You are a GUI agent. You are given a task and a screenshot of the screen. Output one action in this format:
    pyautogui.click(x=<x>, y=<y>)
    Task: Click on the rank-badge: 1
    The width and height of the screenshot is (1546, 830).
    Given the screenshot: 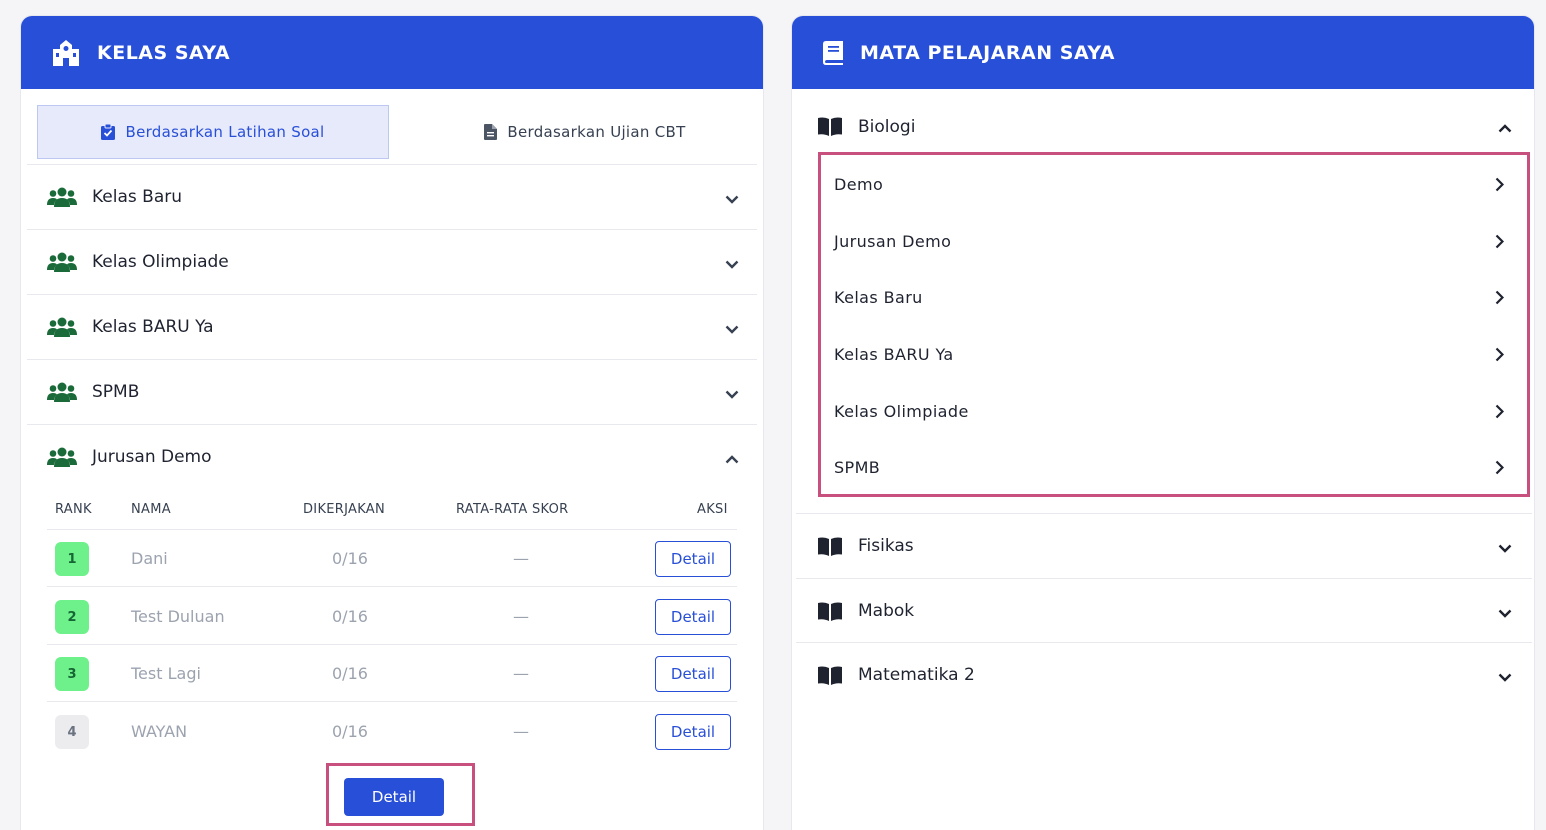 What is the action you would take?
    pyautogui.click(x=72, y=559)
    